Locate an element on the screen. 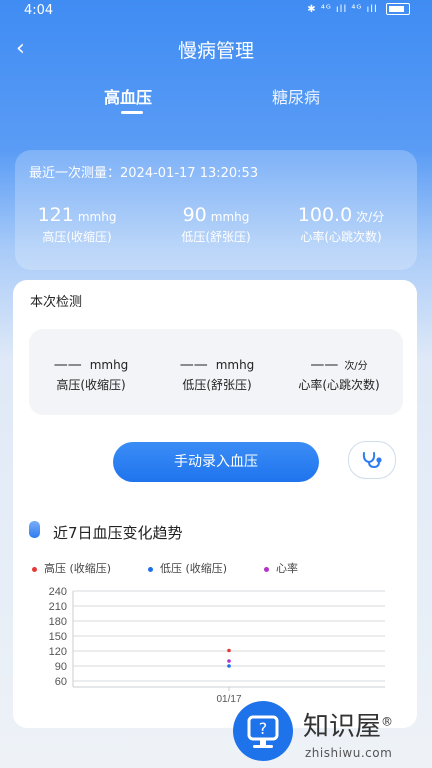 This screenshot has height=768, width=432. legend-diastolic-dot is located at coordinates (150, 569).